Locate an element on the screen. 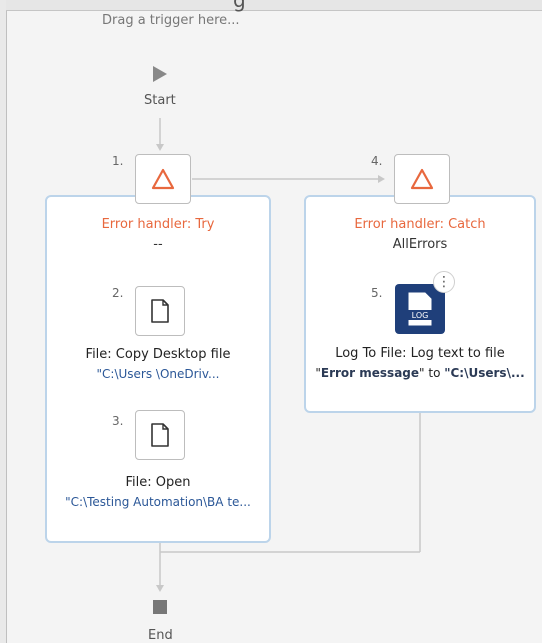 This screenshot has width=542, height=643. try-subtitle: -- is located at coordinates (158, 244).